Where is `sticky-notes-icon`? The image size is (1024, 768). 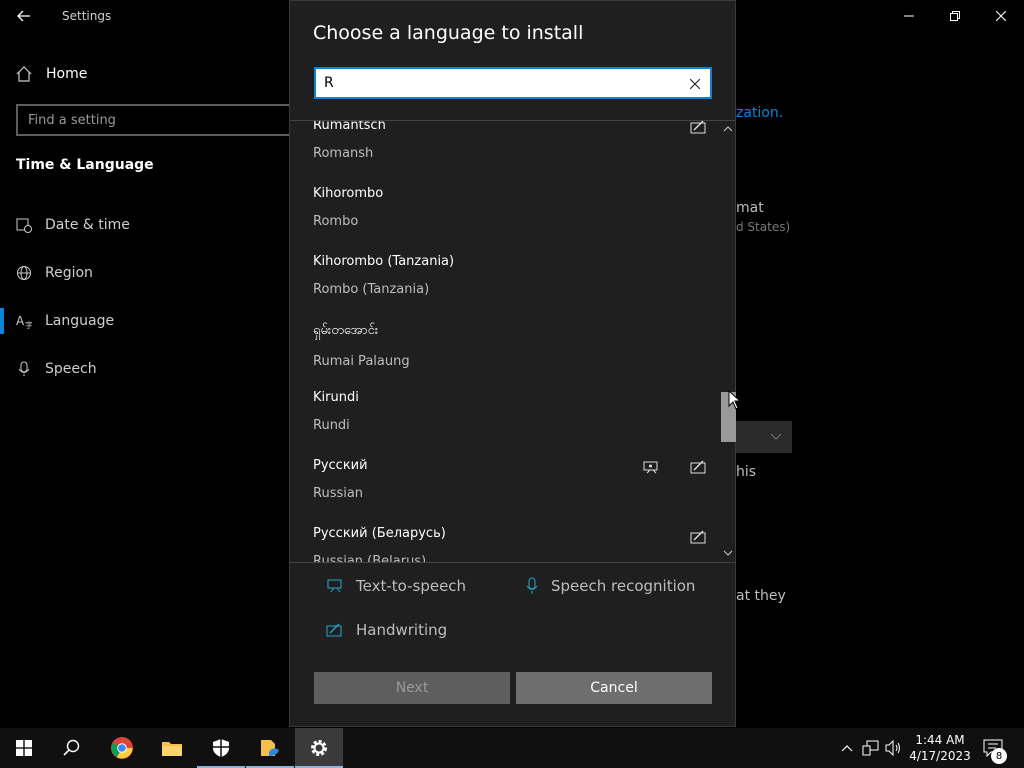 sticky-notes-icon is located at coordinates (270, 748).